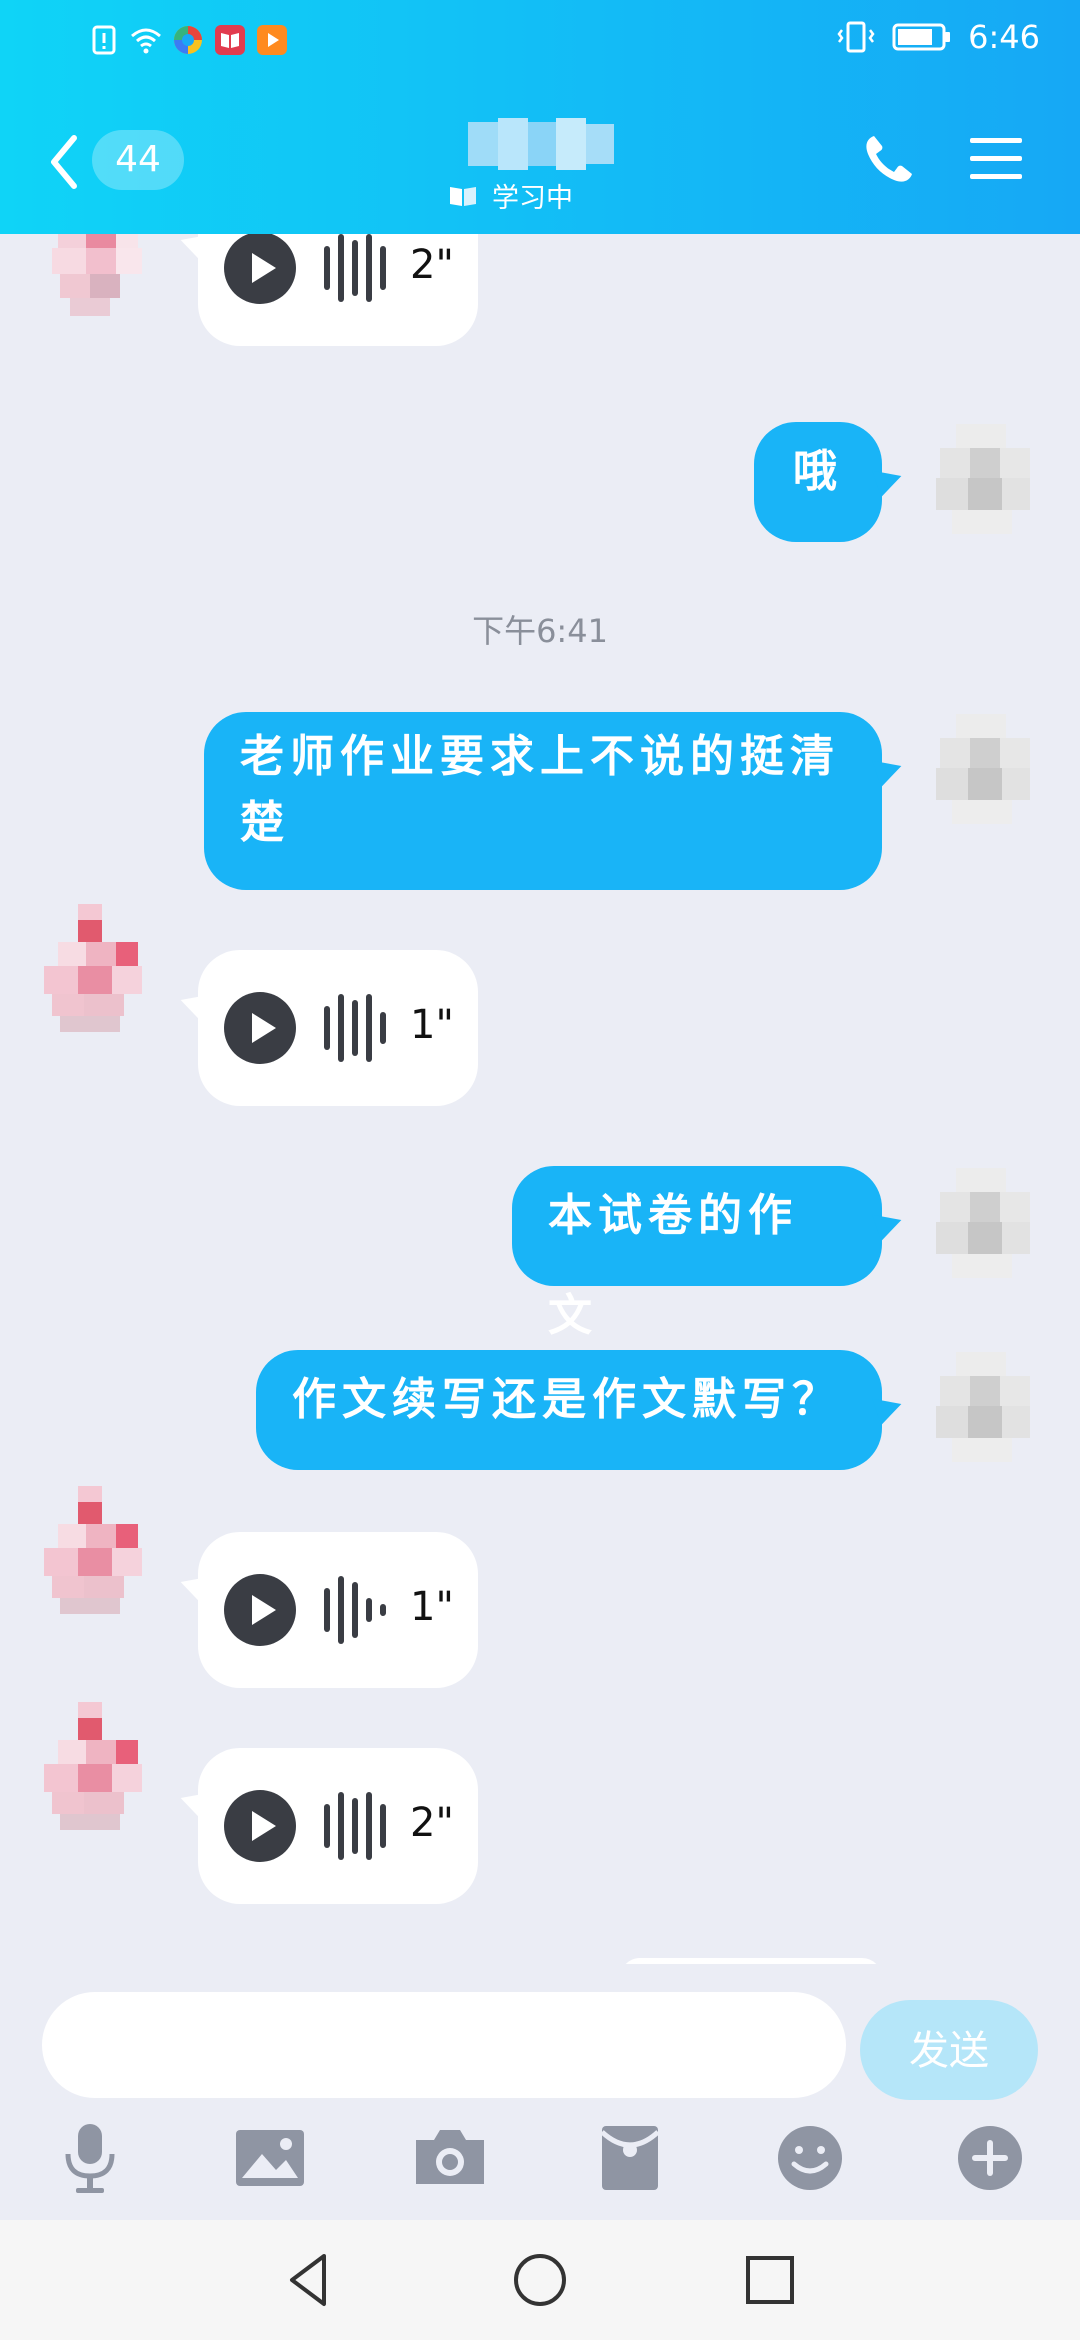 Image resolution: width=1080 pixels, height=2340 pixels. Describe the element at coordinates (146, 41) in the screenshot. I see `wifi-icon` at that location.